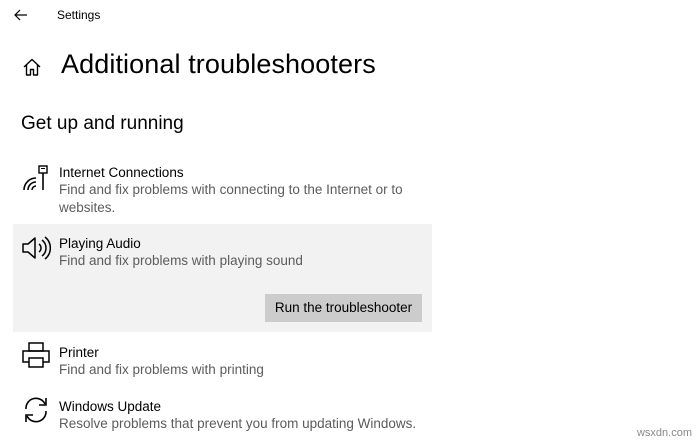 The image size is (700, 443). I want to click on arrow-left-icon, so click(20, 15).